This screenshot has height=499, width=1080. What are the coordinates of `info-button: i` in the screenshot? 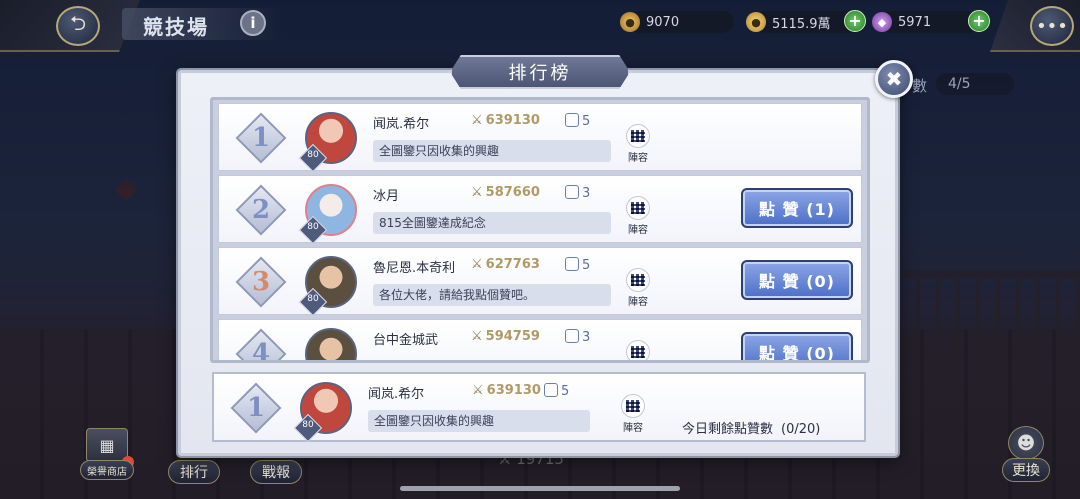 It's located at (253, 23).